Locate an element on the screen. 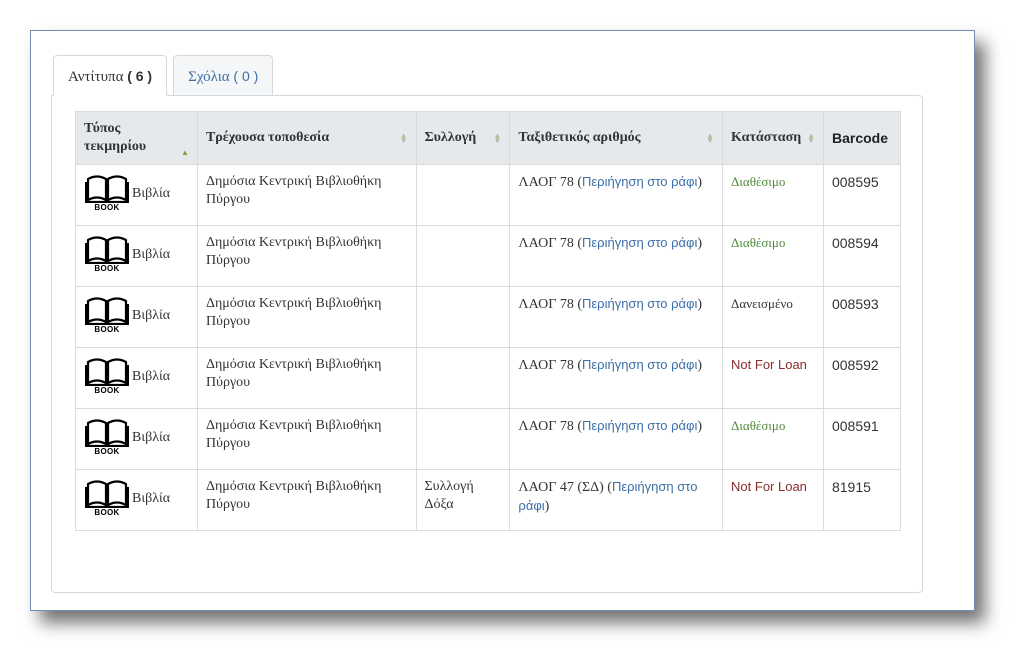 Image resolution: width=1035 pixels, height=671 pixels. call-number: ΛΑΟΓ 47 (ΣΔ) is located at coordinates (561, 487).